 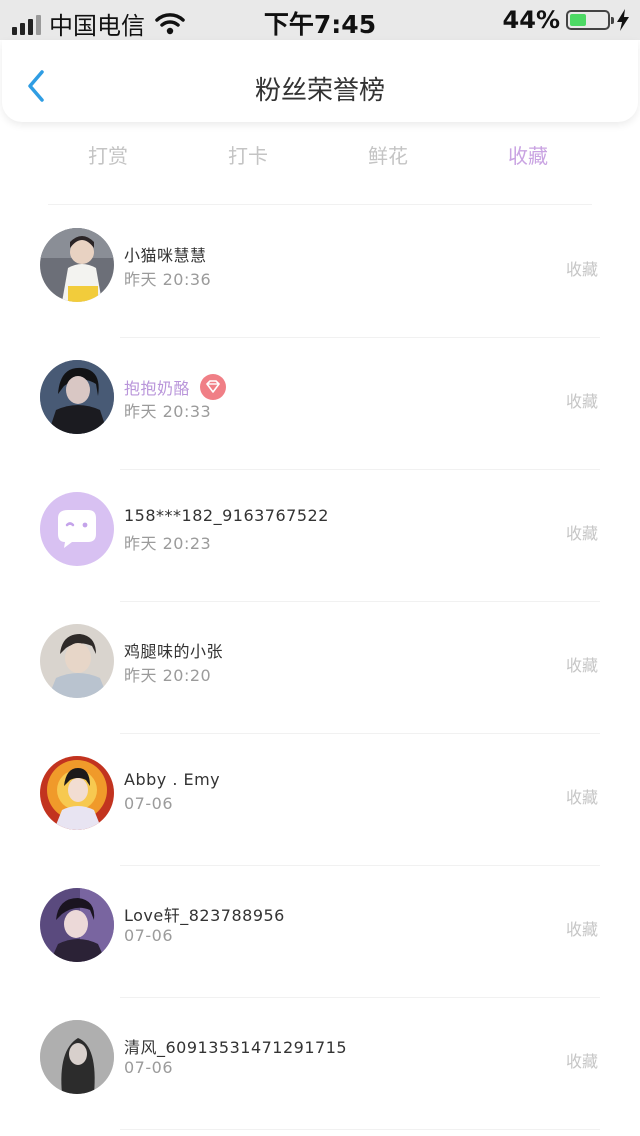 I want to click on list-item: 清风_60913531471291715 07-06 收藏, so click(x=320, y=1064).